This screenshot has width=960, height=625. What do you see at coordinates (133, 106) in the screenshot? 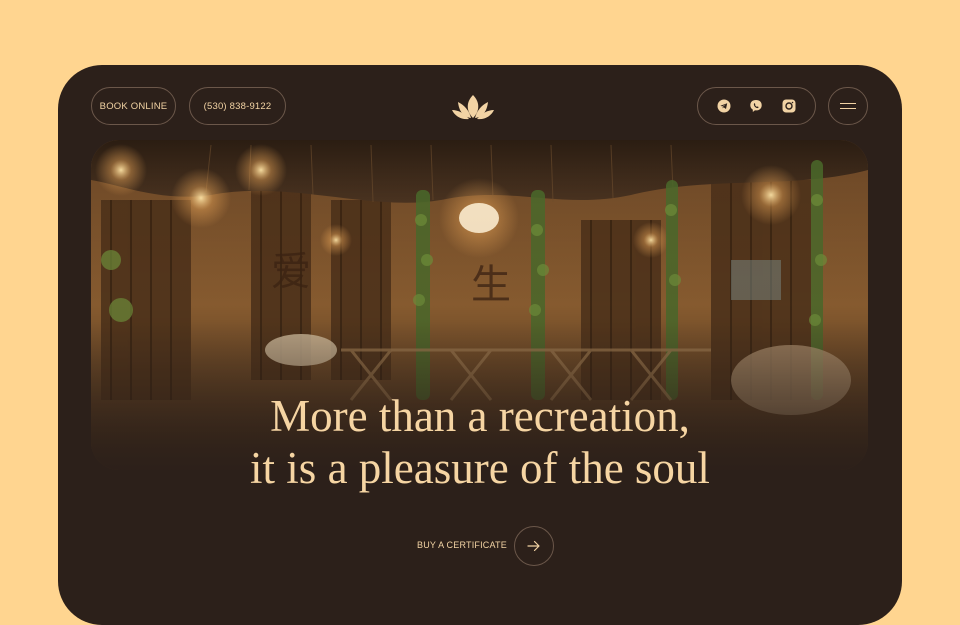
I see `book-online-button: BOOK ONLINE` at bounding box center [133, 106].